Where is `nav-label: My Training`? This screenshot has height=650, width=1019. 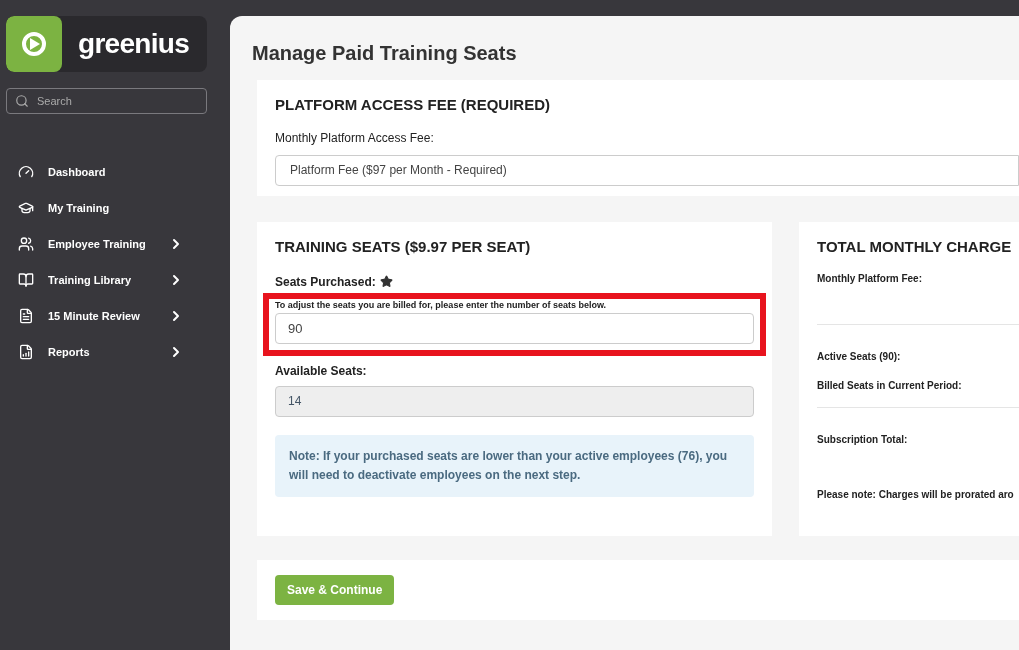 nav-label: My Training is located at coordinates (79, 208).